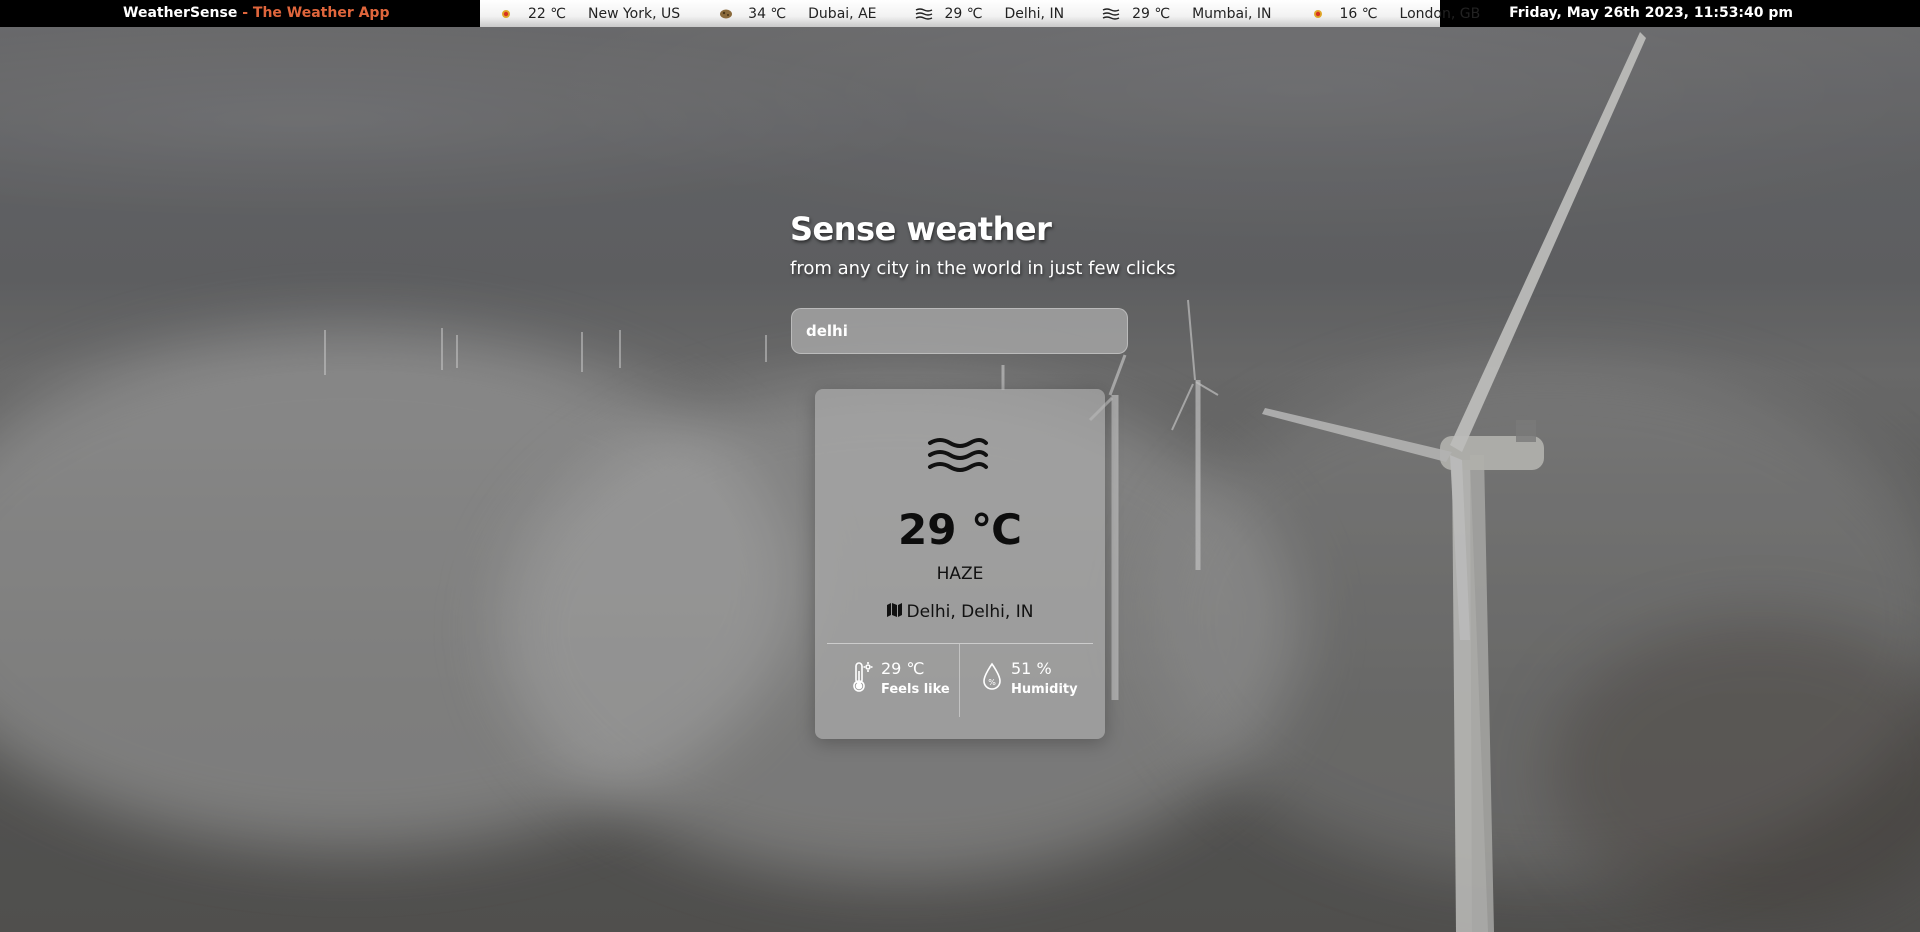  I want to click on location-label: Delhi, Delhi, IN, so click(970, 612).